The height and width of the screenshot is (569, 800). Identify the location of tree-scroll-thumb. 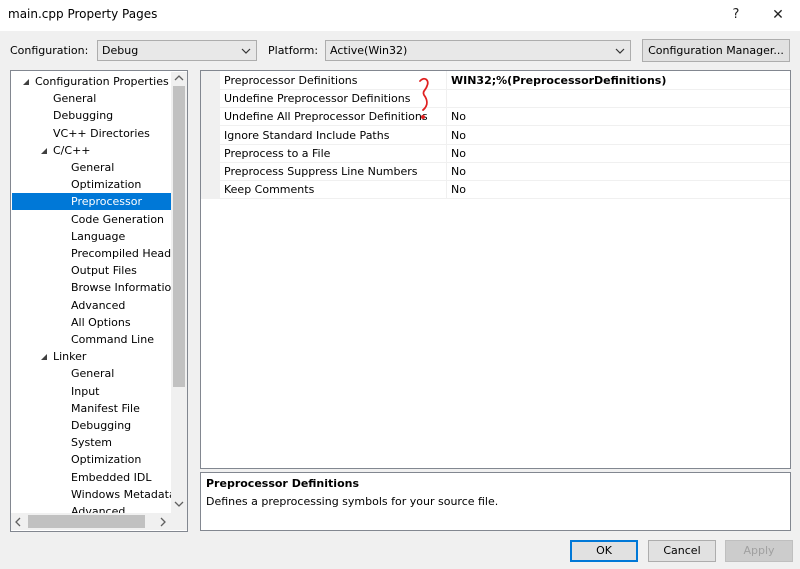
(179, 236).